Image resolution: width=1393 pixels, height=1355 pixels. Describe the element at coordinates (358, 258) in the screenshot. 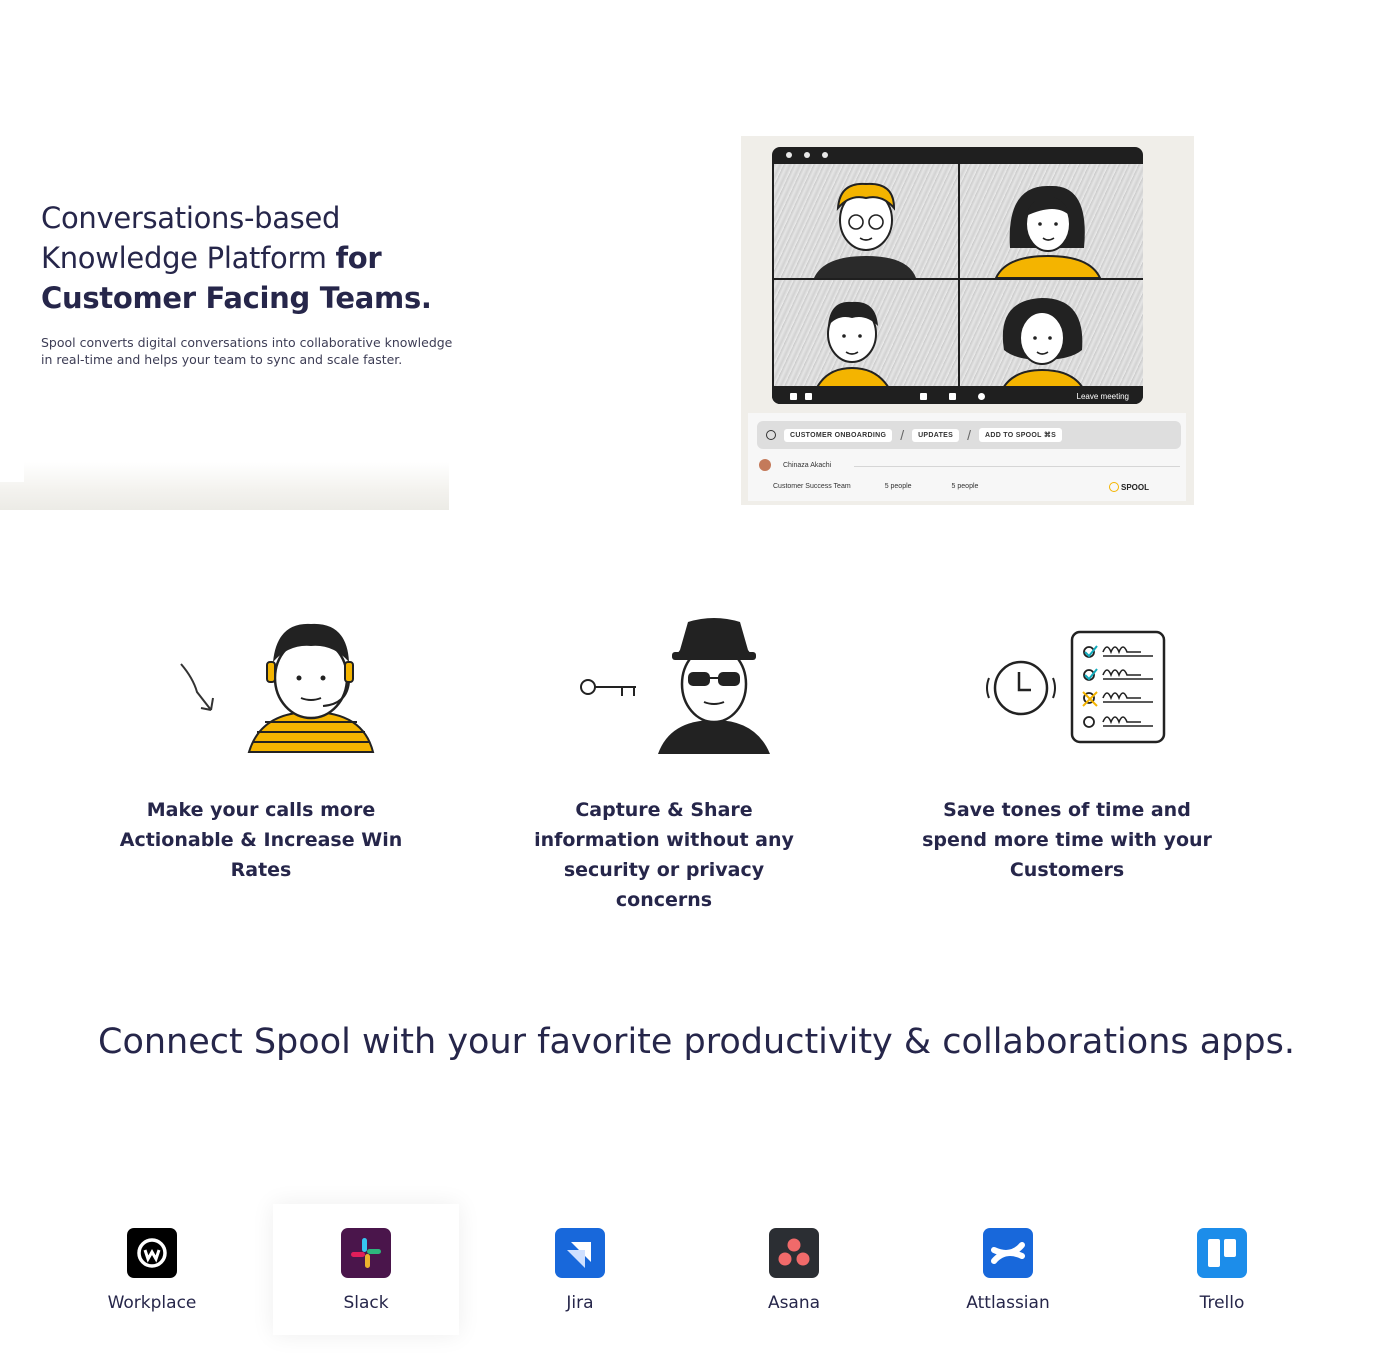

I see `hero-title-for: for` at that location.